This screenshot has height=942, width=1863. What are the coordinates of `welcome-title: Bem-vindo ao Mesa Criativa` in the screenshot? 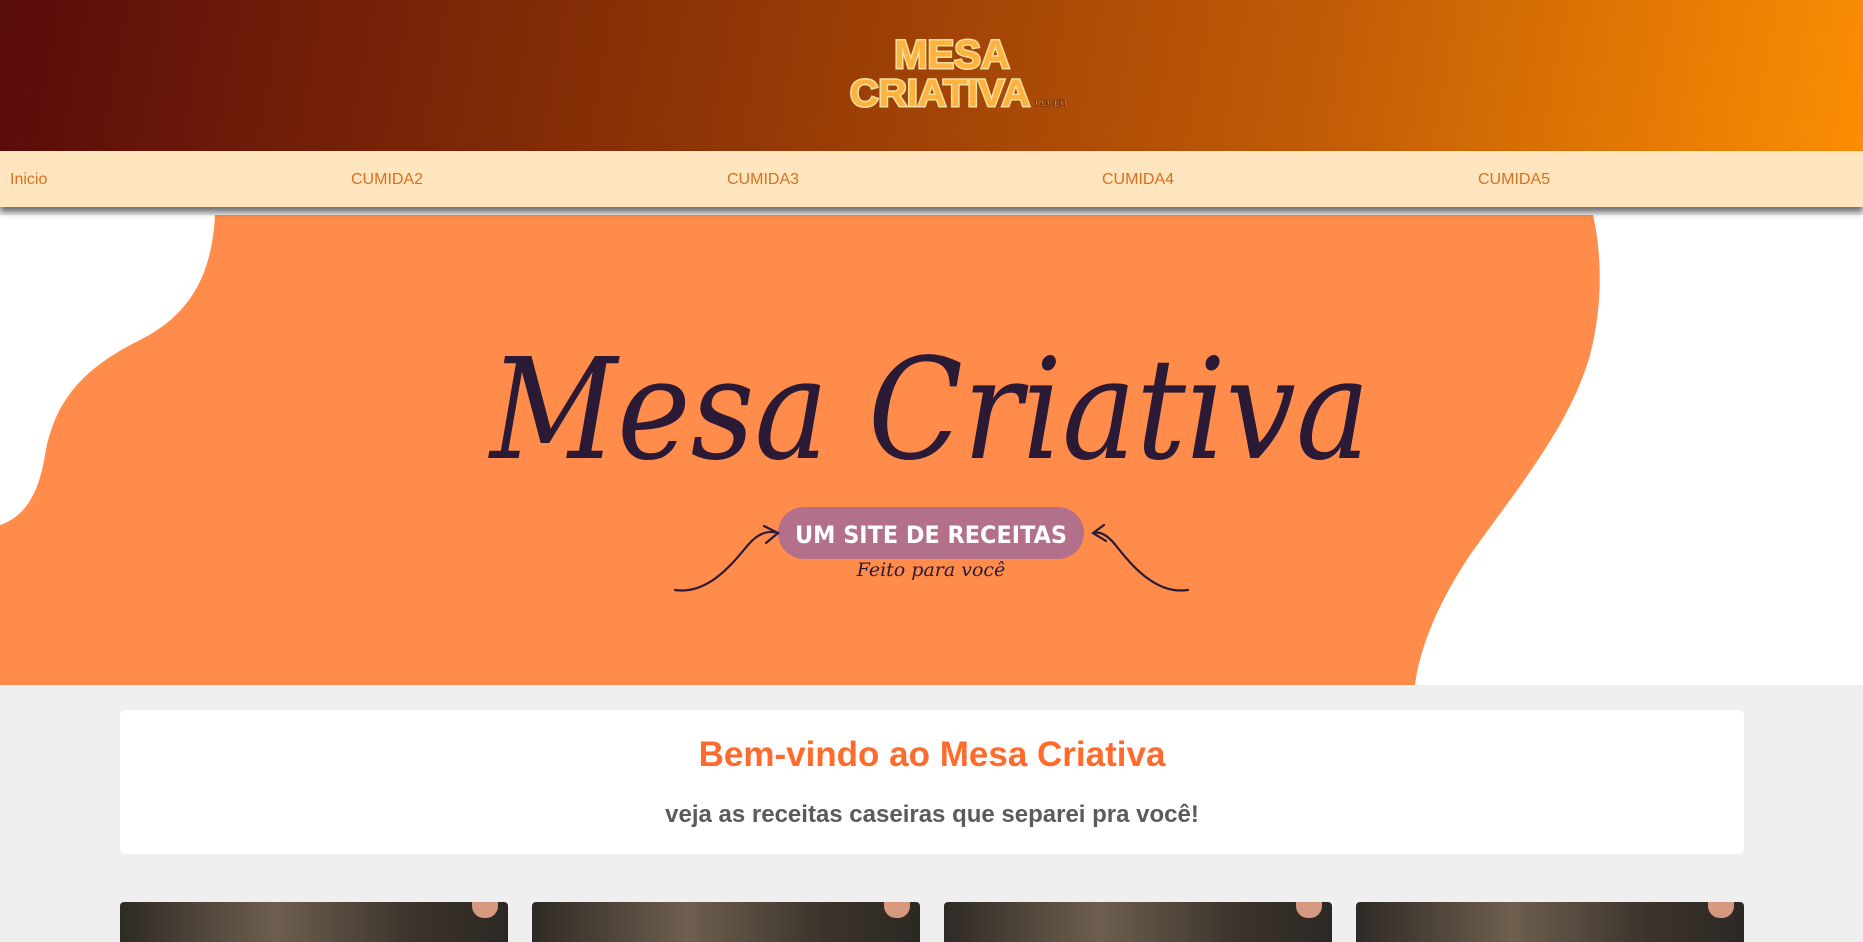 It's located at (932, 754).